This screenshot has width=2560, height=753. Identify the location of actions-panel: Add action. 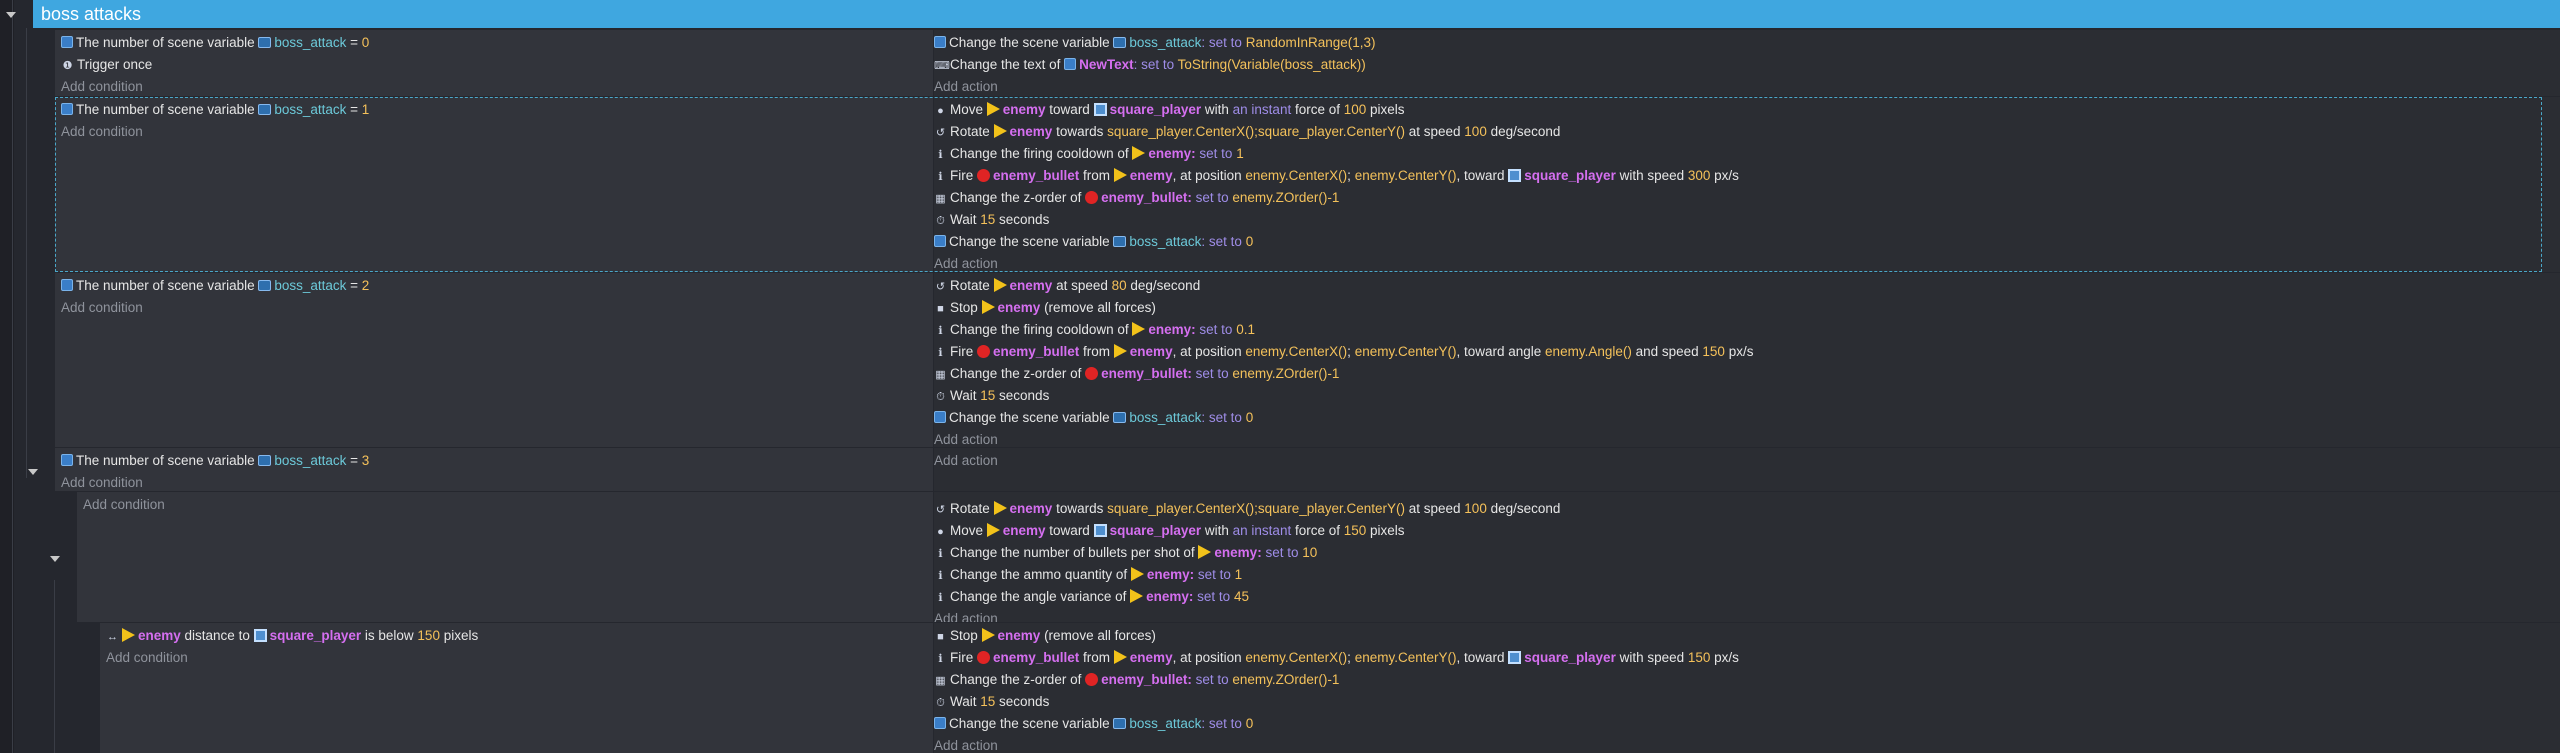
(1747, 469).